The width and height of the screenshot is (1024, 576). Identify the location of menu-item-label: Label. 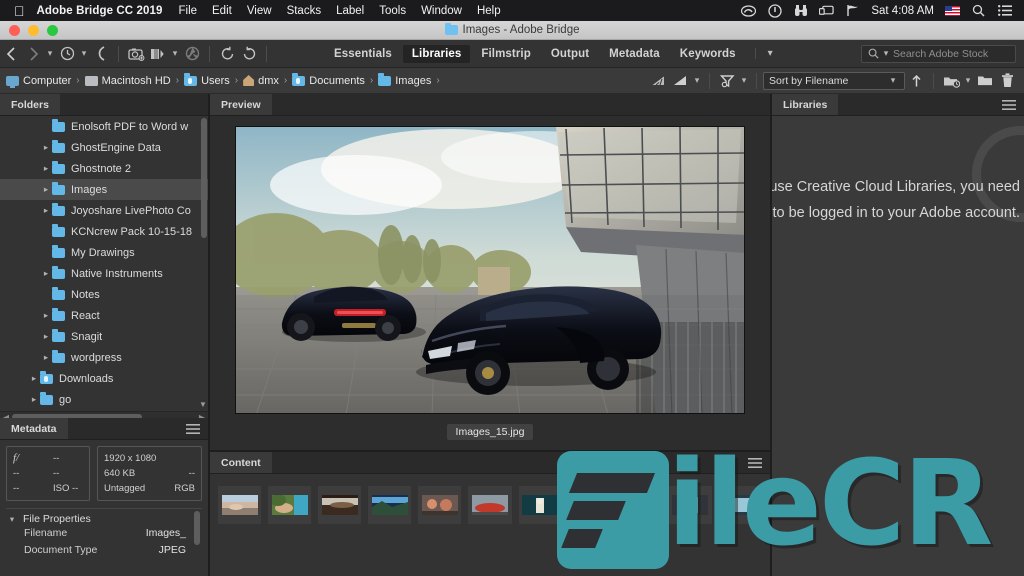
(350, 11).